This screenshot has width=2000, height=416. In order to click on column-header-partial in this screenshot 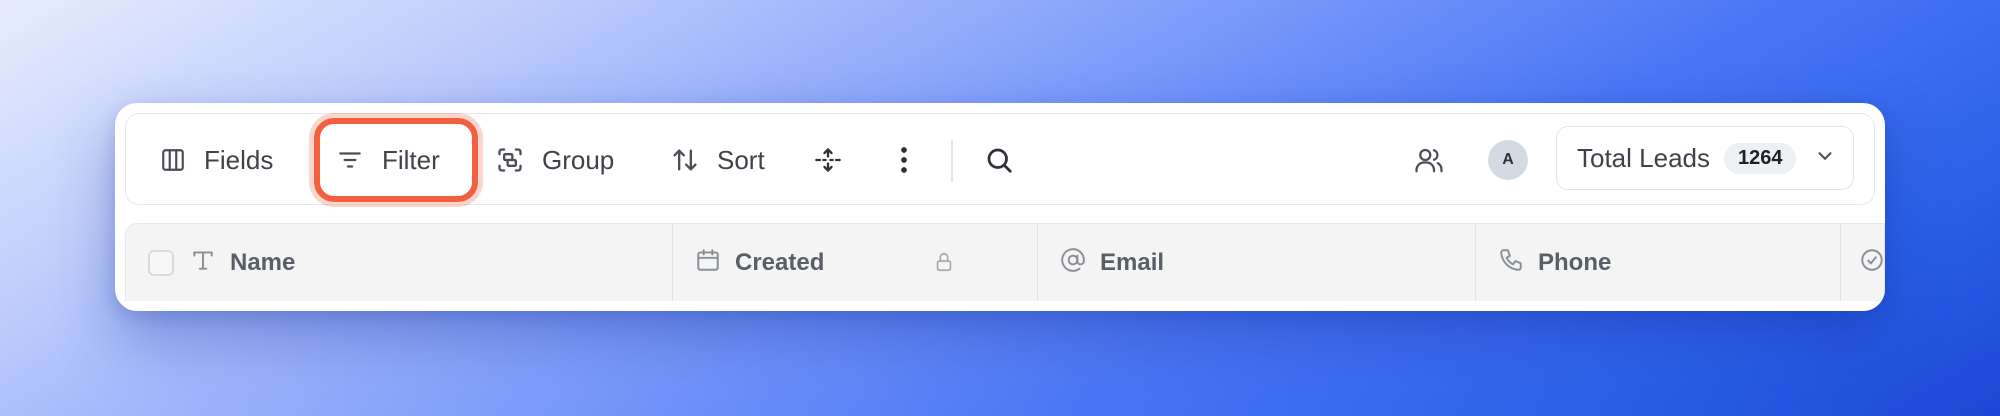, I will do `click(1863, 263)`.